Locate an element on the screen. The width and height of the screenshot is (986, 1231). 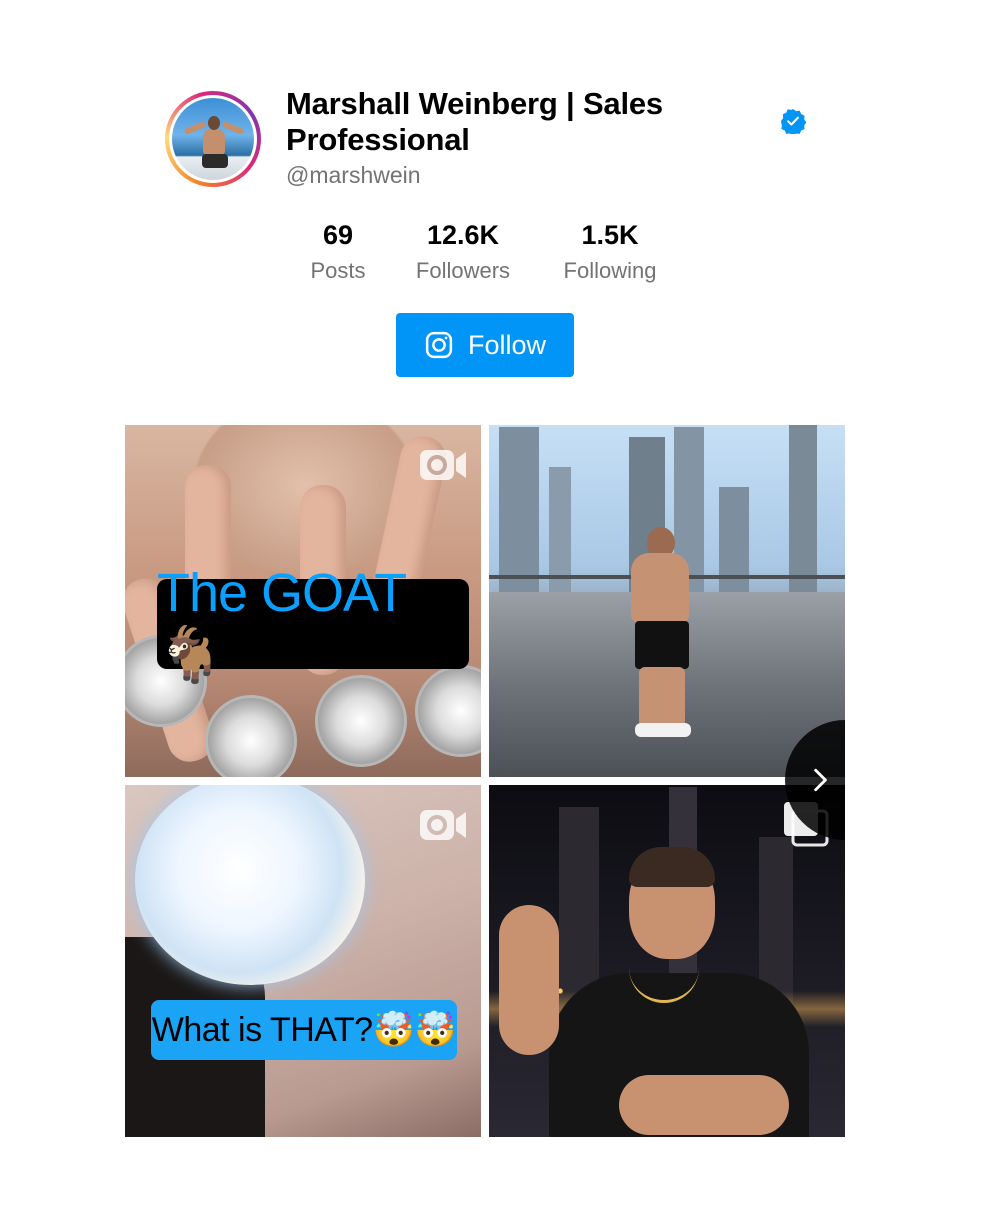
verified-badge-icon is located at coordinates (793, 121).